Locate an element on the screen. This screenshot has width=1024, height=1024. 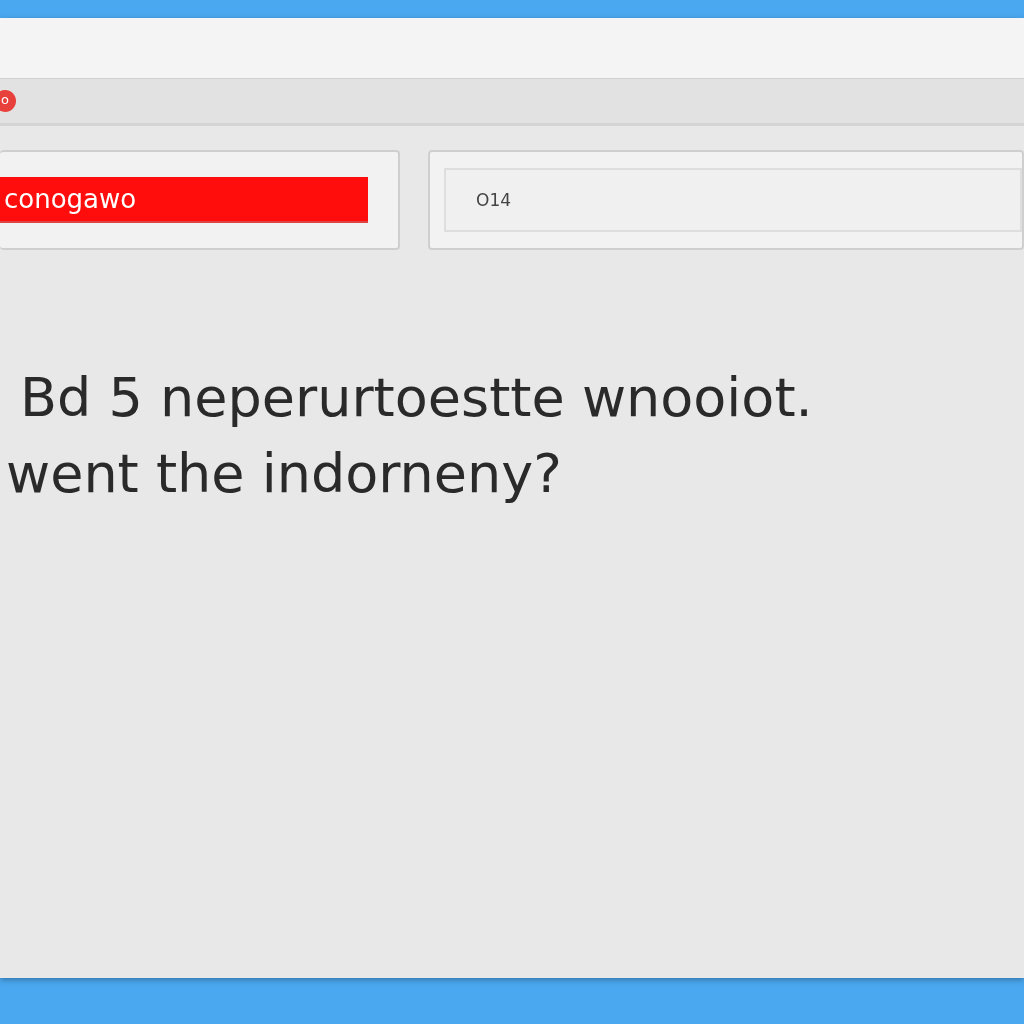
alert-badge: o is located at coordinates (8, 101).